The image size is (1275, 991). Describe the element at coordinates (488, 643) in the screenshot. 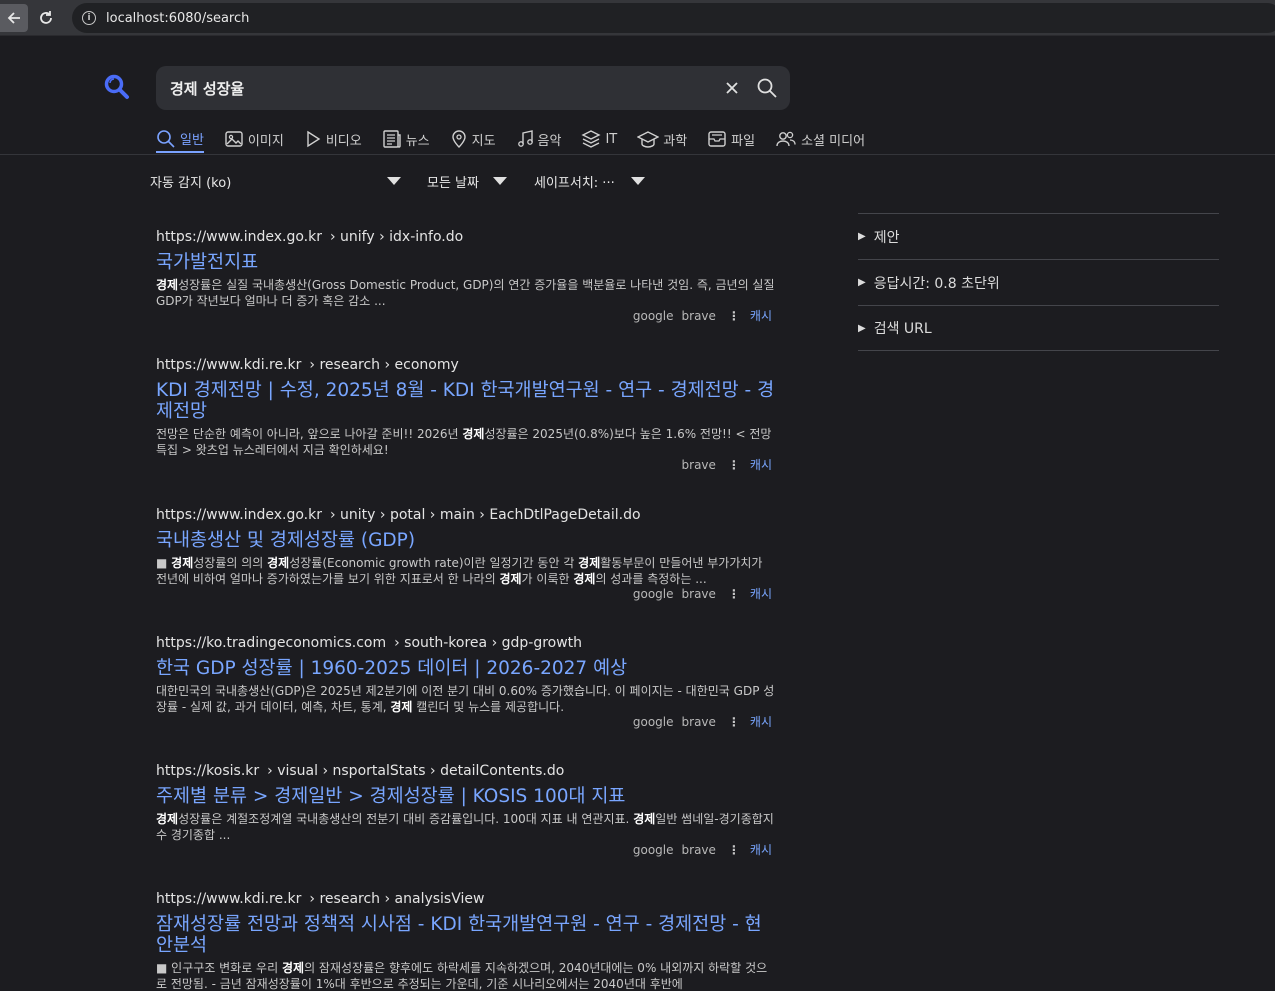

I see `result-path: › south-korea › gdp-growth` at that location.